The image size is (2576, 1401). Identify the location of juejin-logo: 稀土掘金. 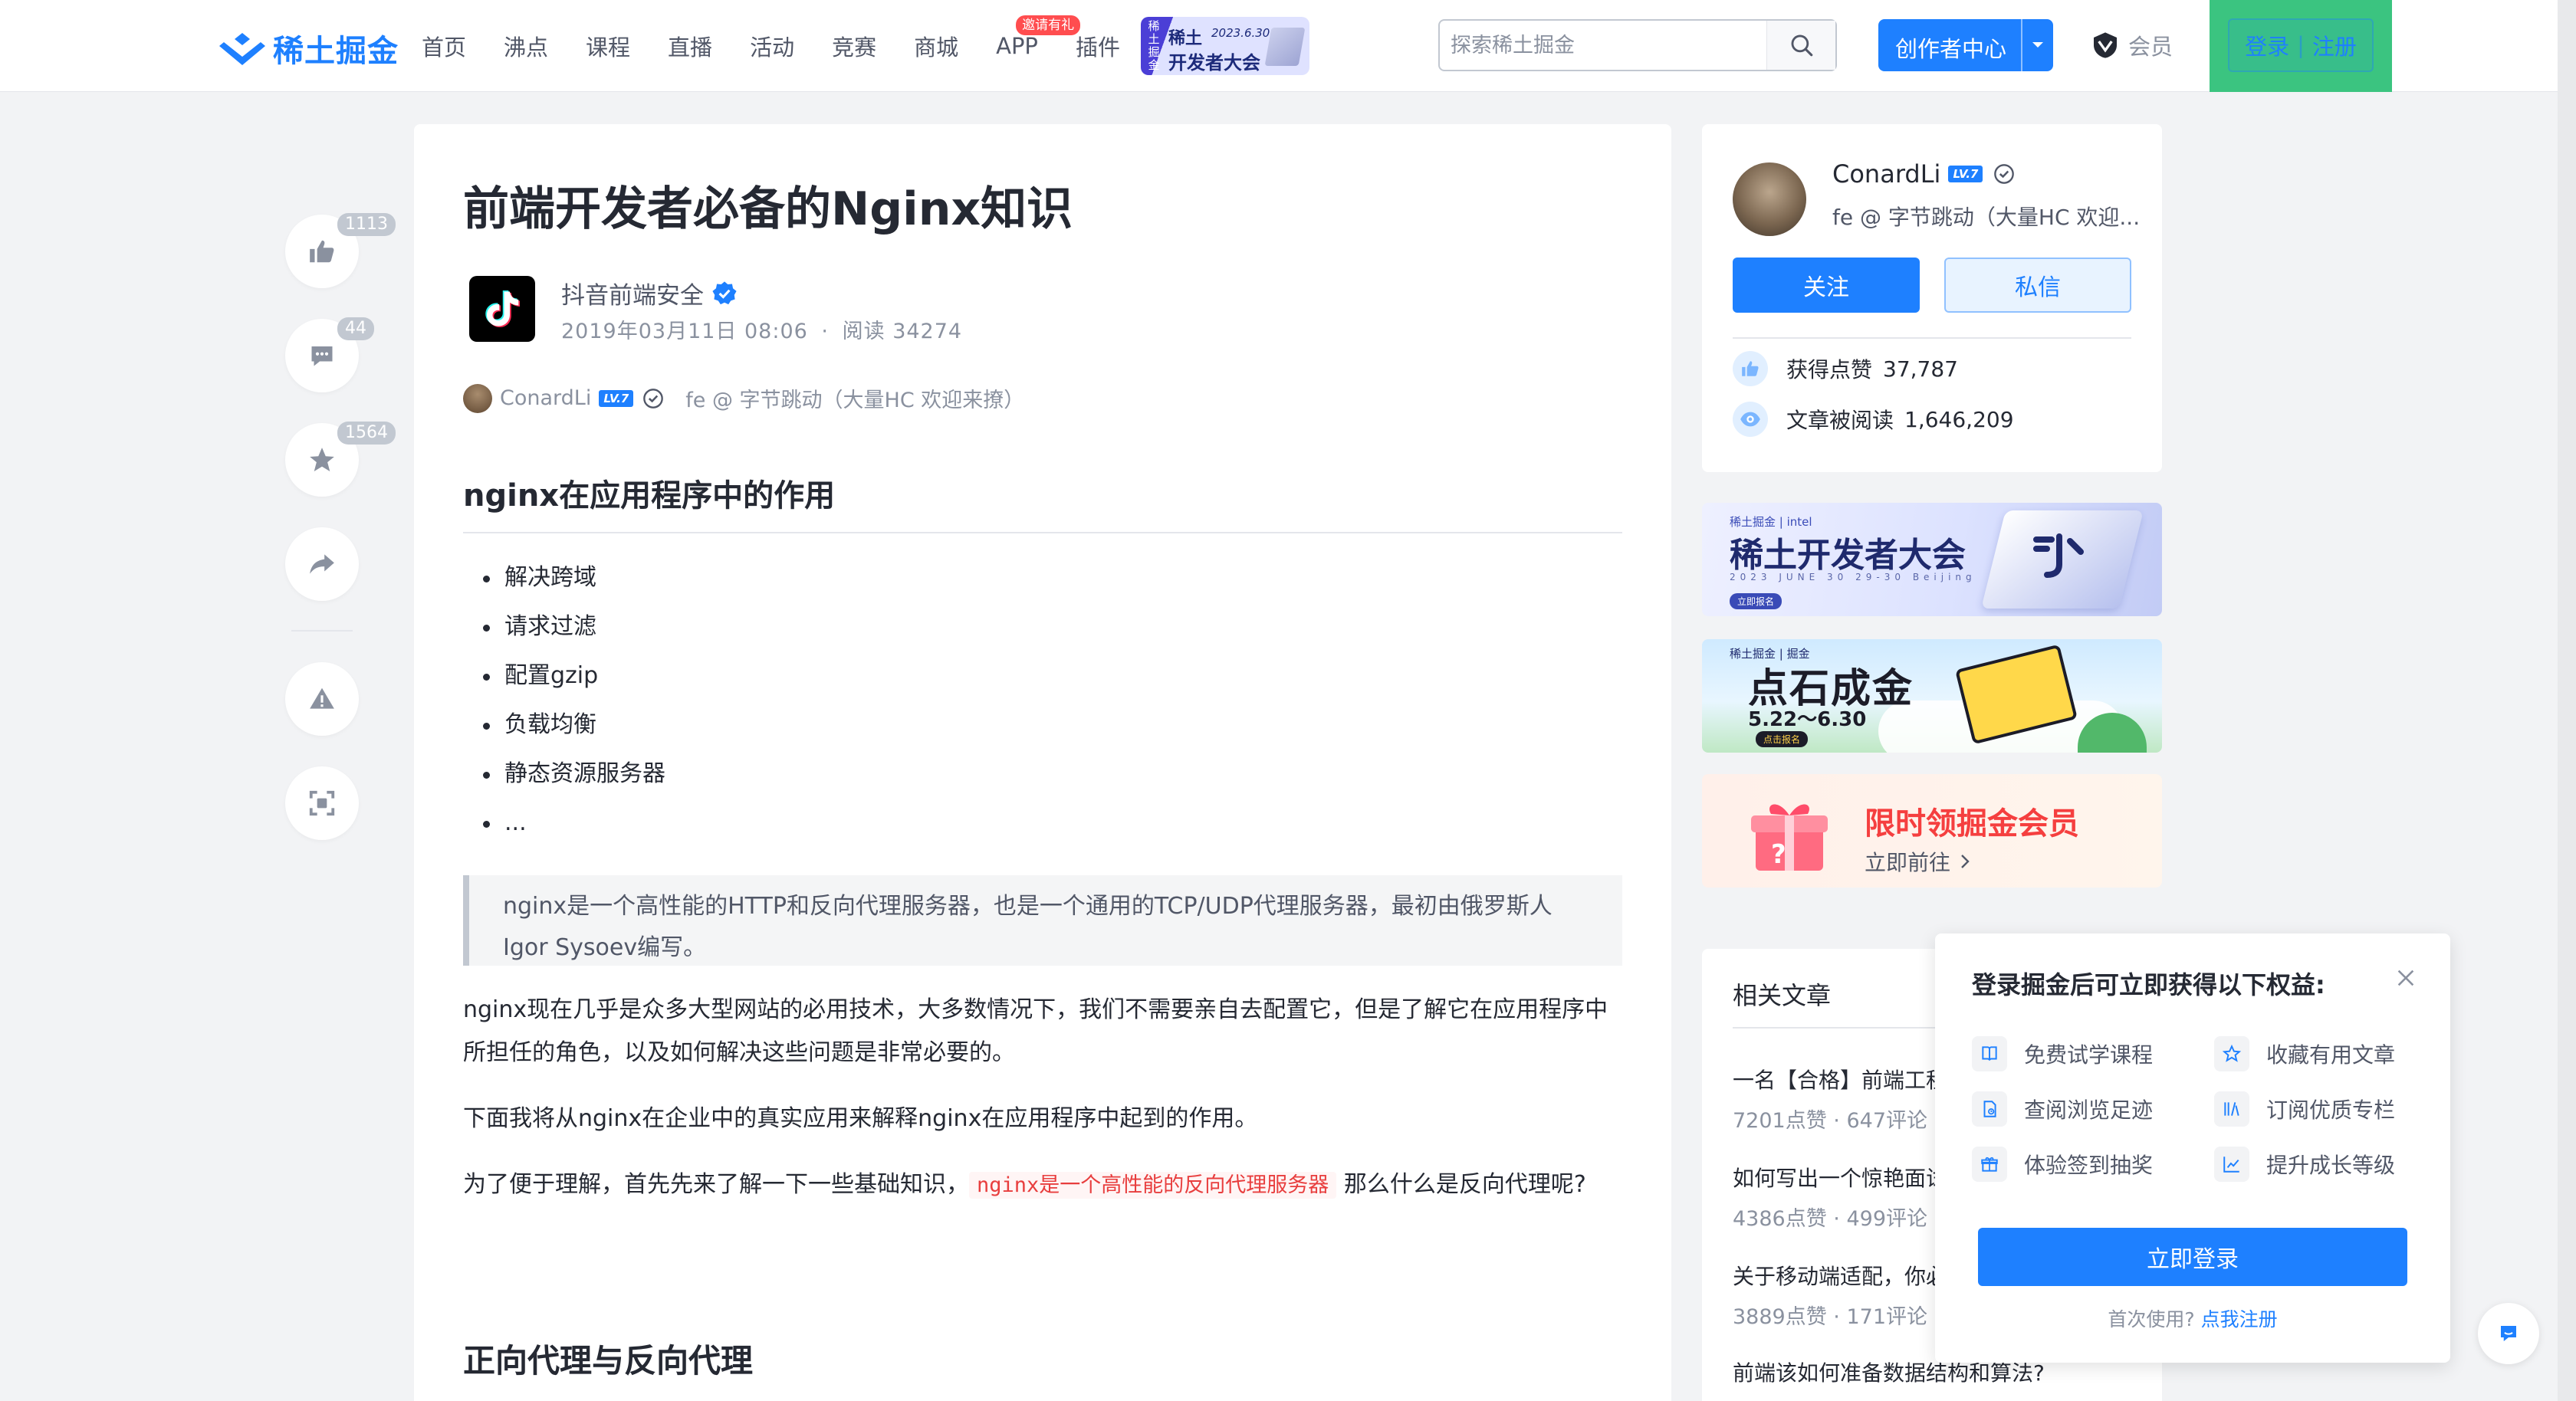
(309, 48).